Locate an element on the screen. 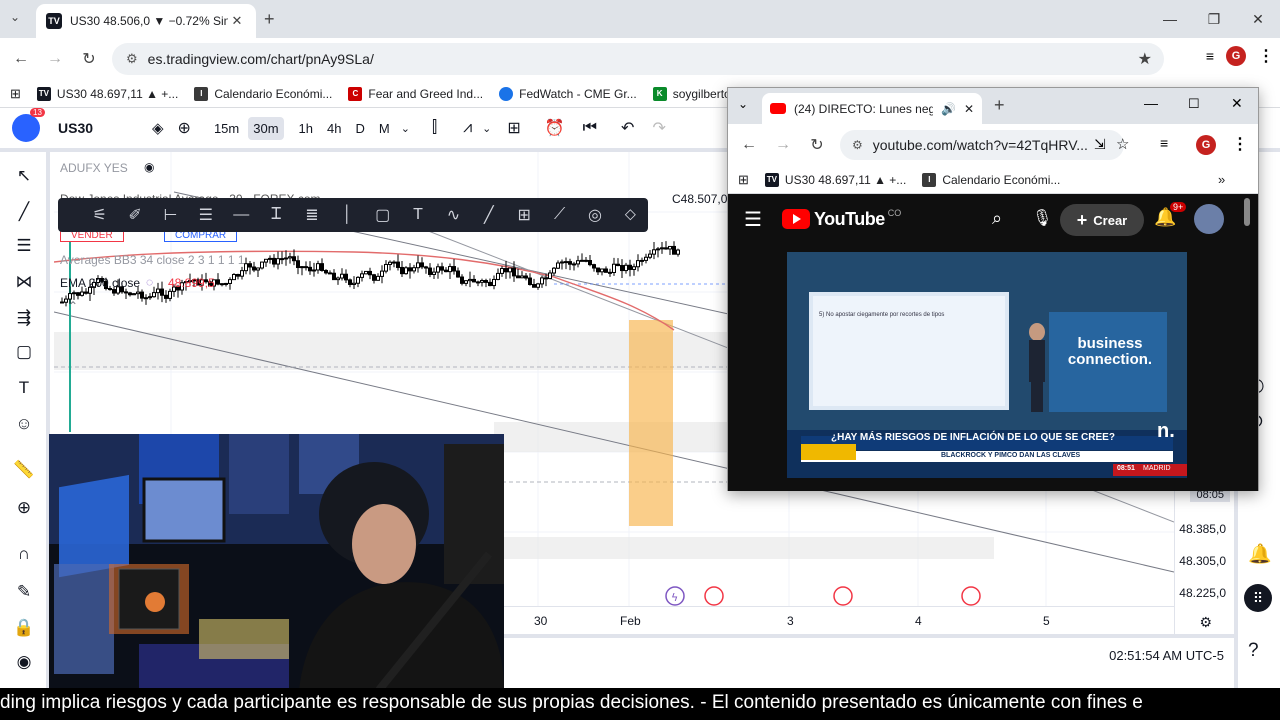  apps-icon: ⠿ is located at coordinates (1258, 598).